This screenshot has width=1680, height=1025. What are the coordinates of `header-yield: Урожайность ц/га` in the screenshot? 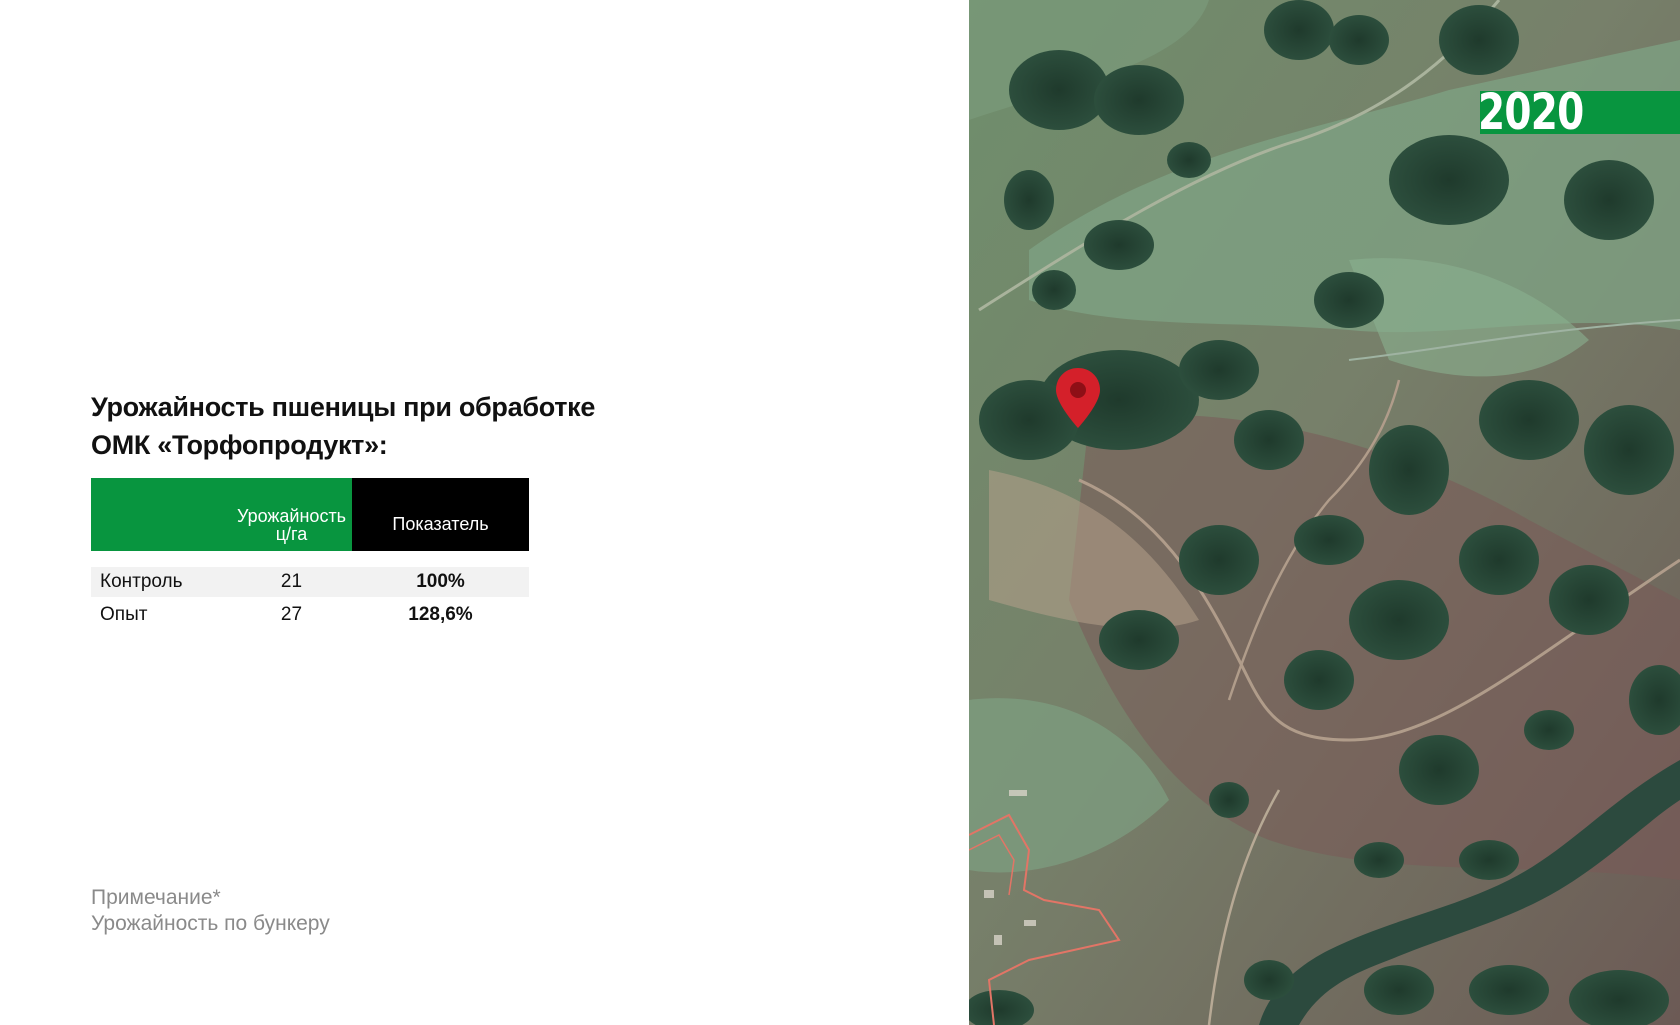 It's located at (291, 514).